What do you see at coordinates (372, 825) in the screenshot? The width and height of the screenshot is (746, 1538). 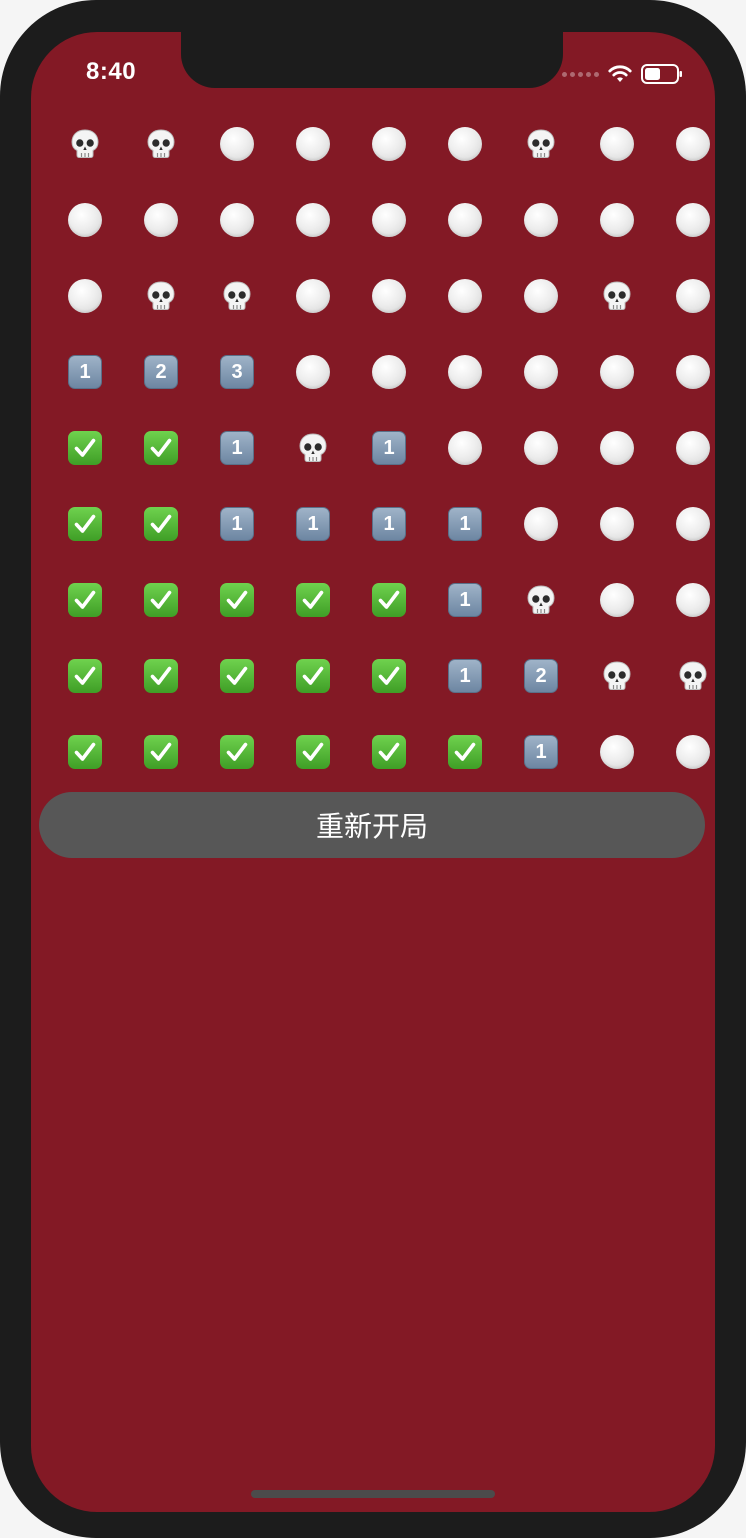 I see `restart-button: 重新开局` at bounding box center [372, 825].